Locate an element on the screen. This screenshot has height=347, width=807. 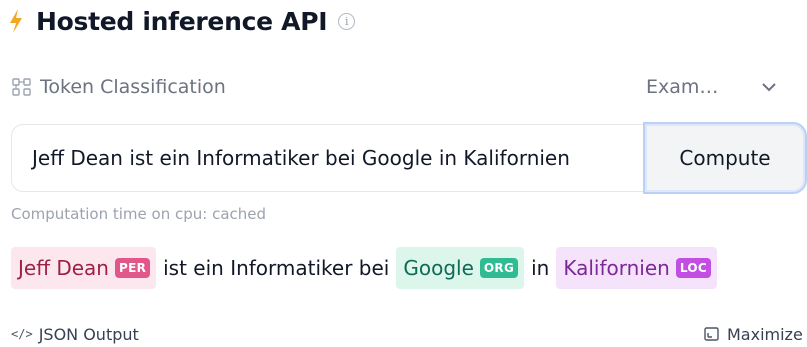
entity-loc: Kalifornien LOC is located at coordinates (636, 268).